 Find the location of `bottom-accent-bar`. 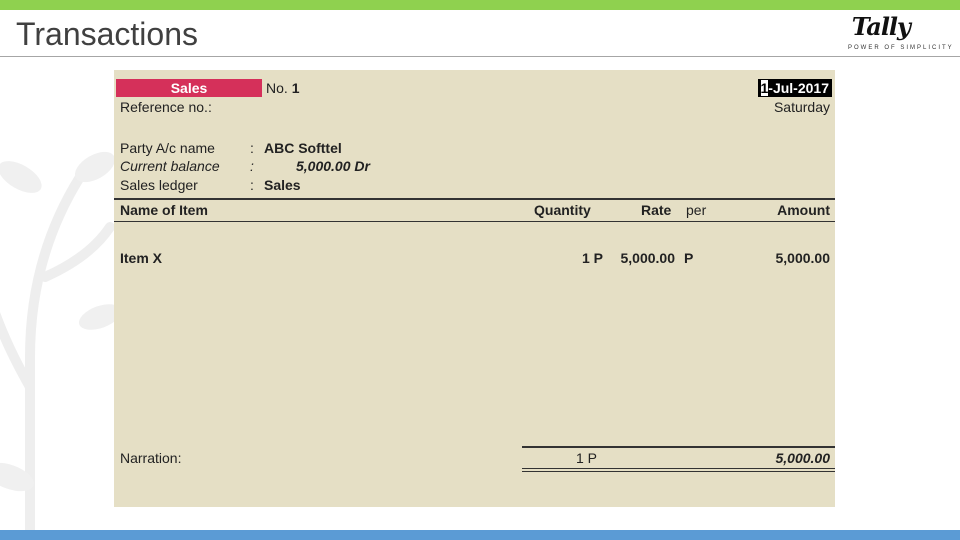

bottom-accent-bar is located at coordinates (480, 535).